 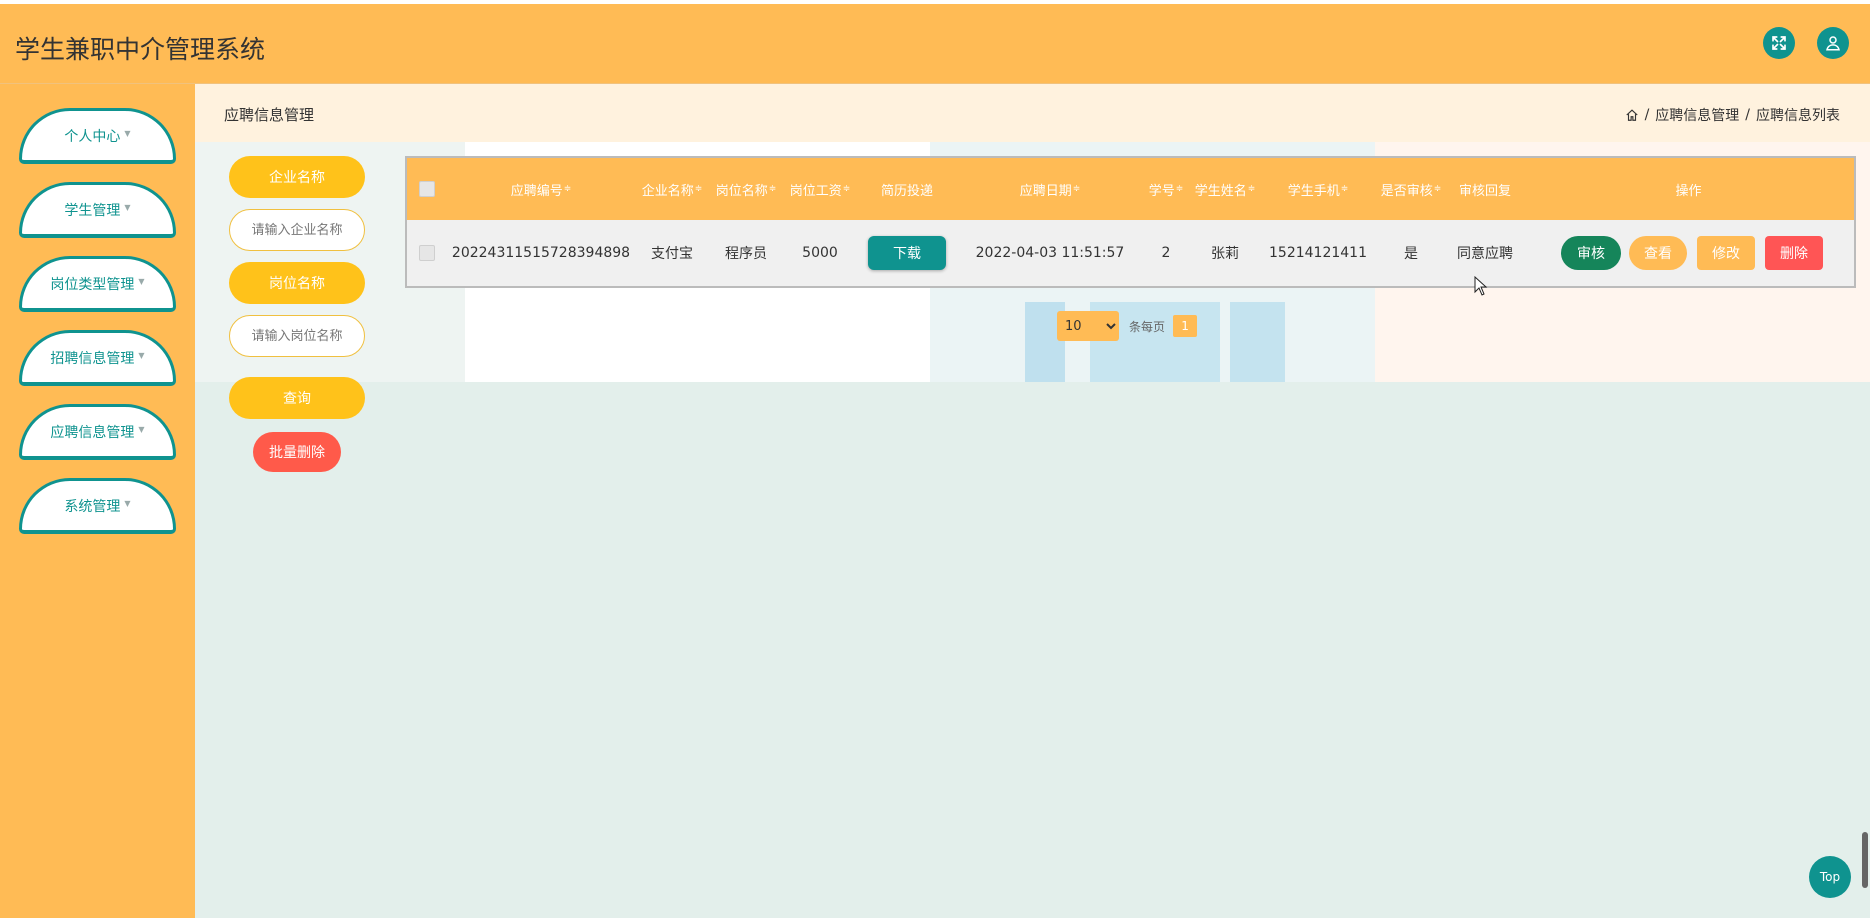 I want to click on cell-date: 2022-04-03 11:51:57, so click(x=1050, y=253).